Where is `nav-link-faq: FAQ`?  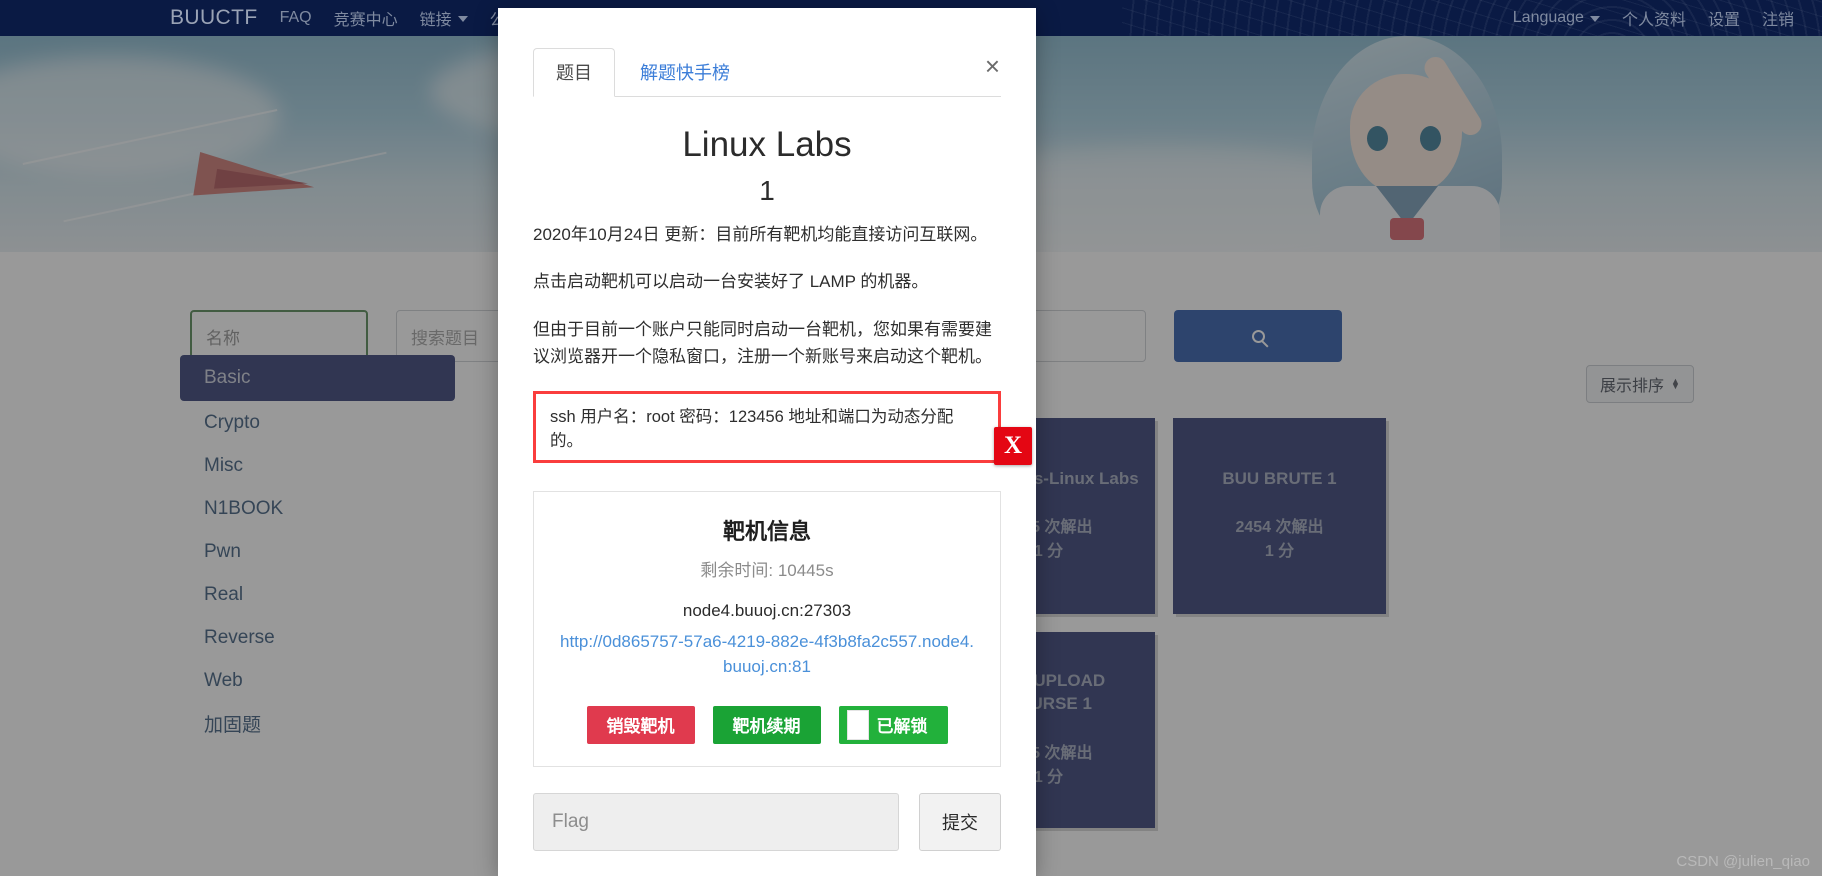
nav-link-faq: FAQ is located at coordinates (296, 18).